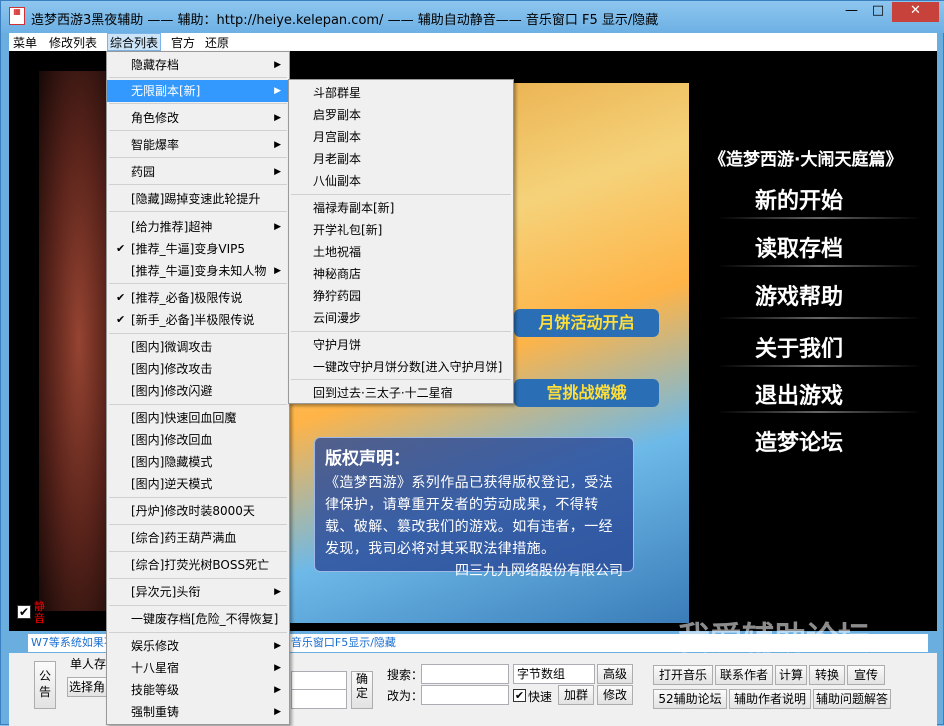  Describe the element at coordinates (198, 172) in the screenshot. I see `menu-item: 药园 ▶` at that location.